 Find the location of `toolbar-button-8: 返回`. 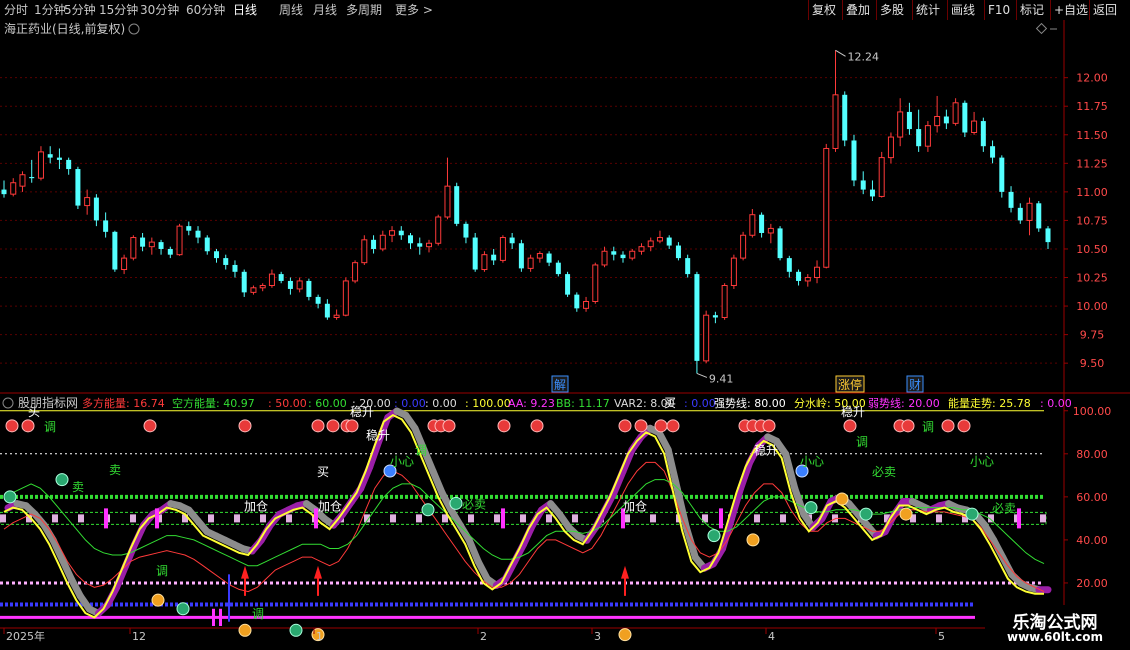

toolbar-button-8: 返回 is located at coordinates (1105, 10).